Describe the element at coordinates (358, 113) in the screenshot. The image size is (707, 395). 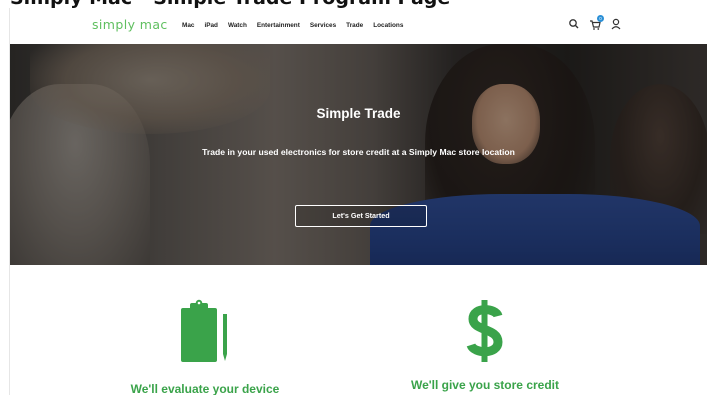
I see `hero-title: Simple Trade` at that location.